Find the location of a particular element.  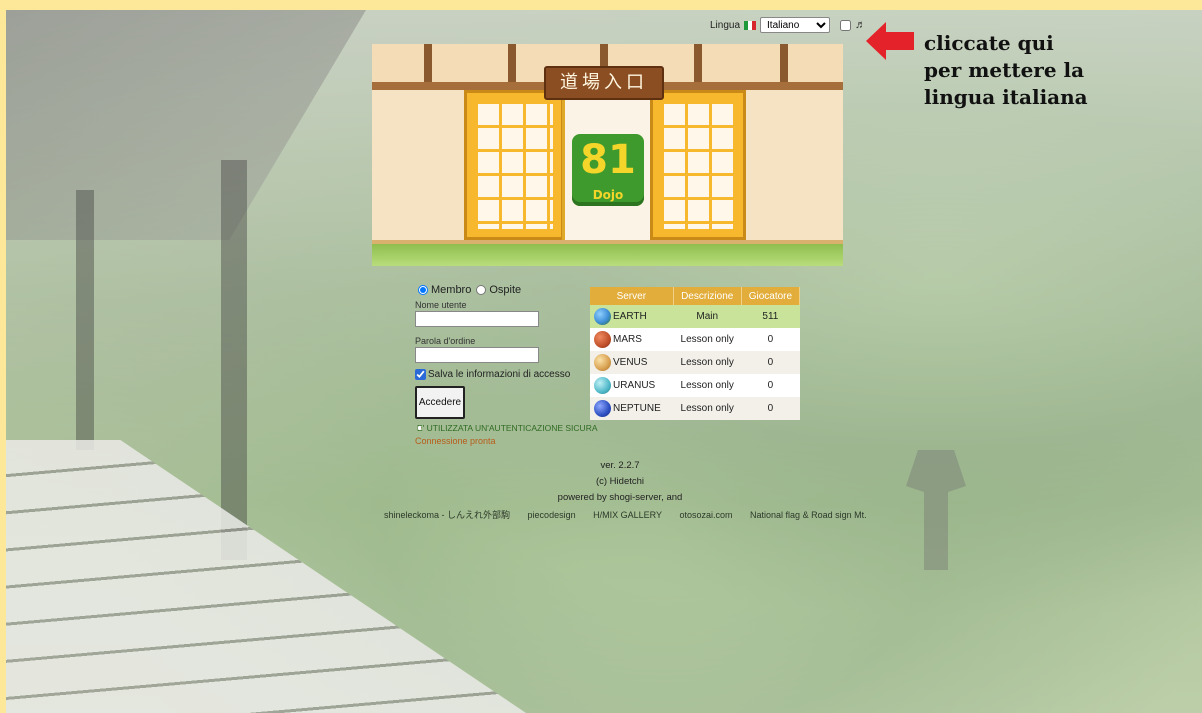

server-name: NEPTUNE is located at coordinates (637, 408).